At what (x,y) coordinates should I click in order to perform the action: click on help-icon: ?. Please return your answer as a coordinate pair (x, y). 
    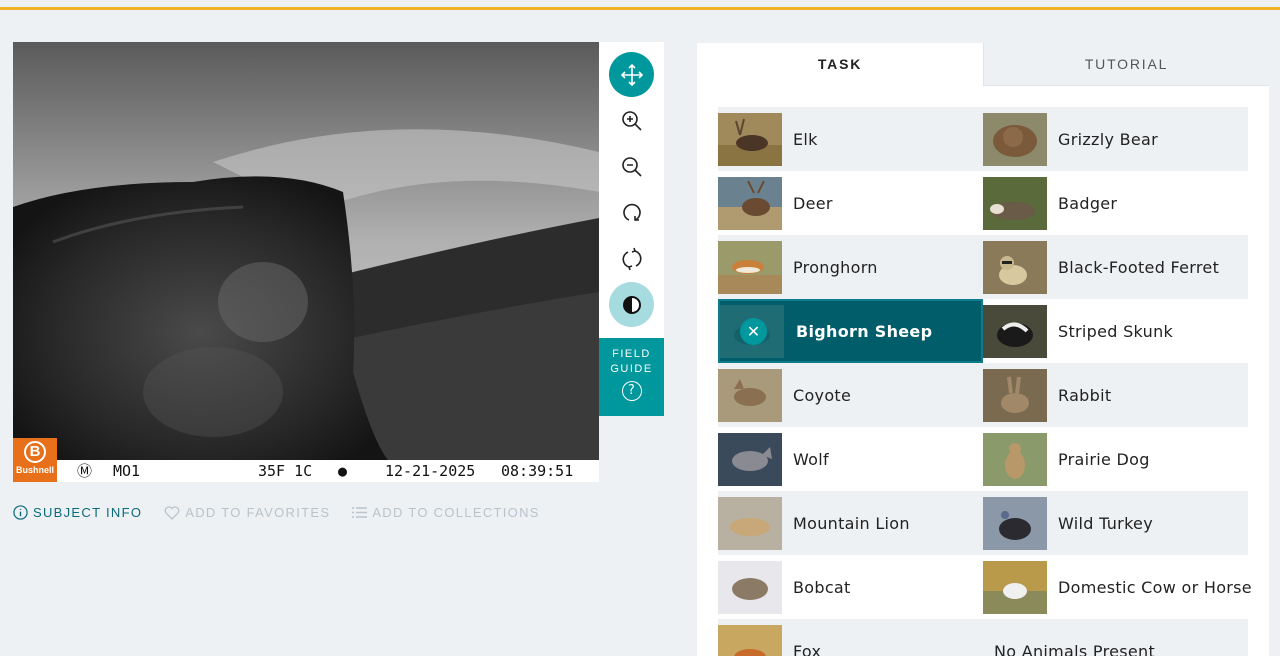
    Looking at the image, I should click on (631, 391).